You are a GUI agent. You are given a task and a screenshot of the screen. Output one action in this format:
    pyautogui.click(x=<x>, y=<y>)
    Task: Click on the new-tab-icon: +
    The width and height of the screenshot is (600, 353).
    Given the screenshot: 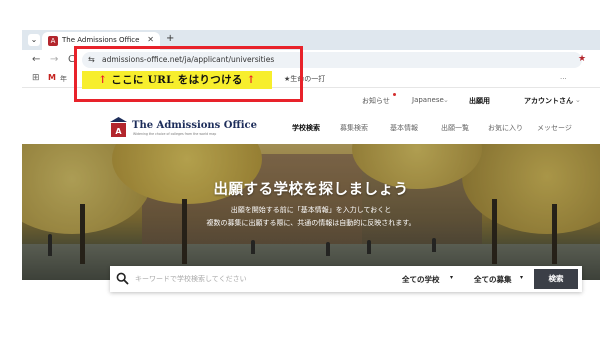 What is the action you would take?
    pyautogui.click(x=170, y=38)
    